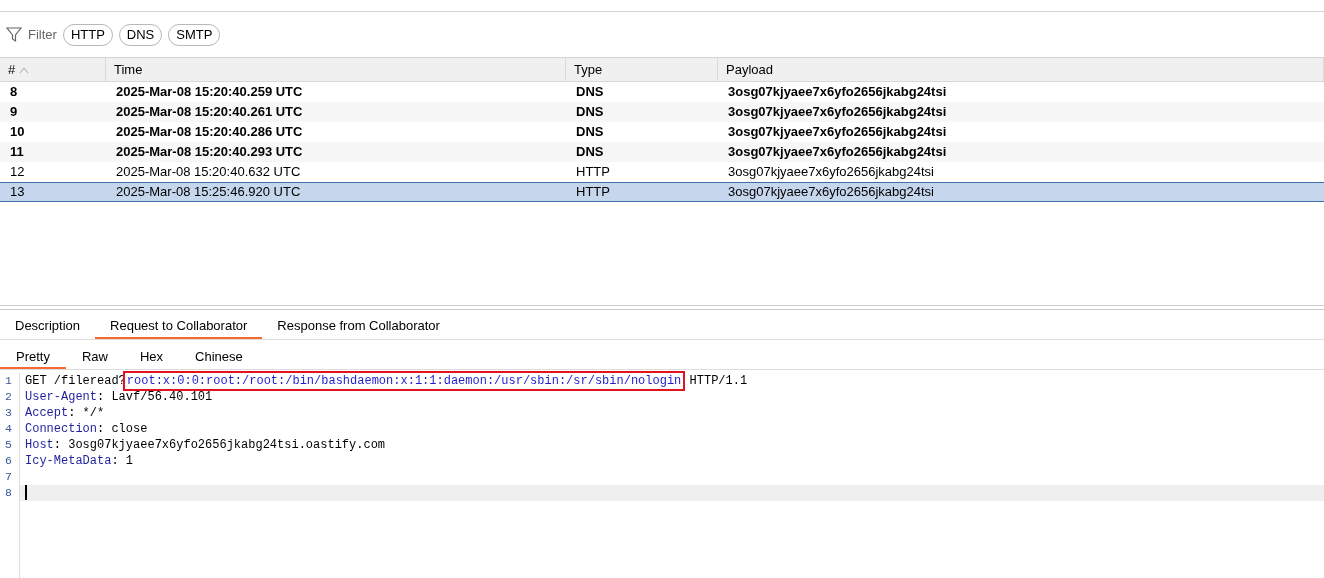 This screenshot has height=578, width=1324. What do you see at coordinates (86, 429) in the screenshot?
I see `code-line: Connection: close` at bounding box center [86, 429].